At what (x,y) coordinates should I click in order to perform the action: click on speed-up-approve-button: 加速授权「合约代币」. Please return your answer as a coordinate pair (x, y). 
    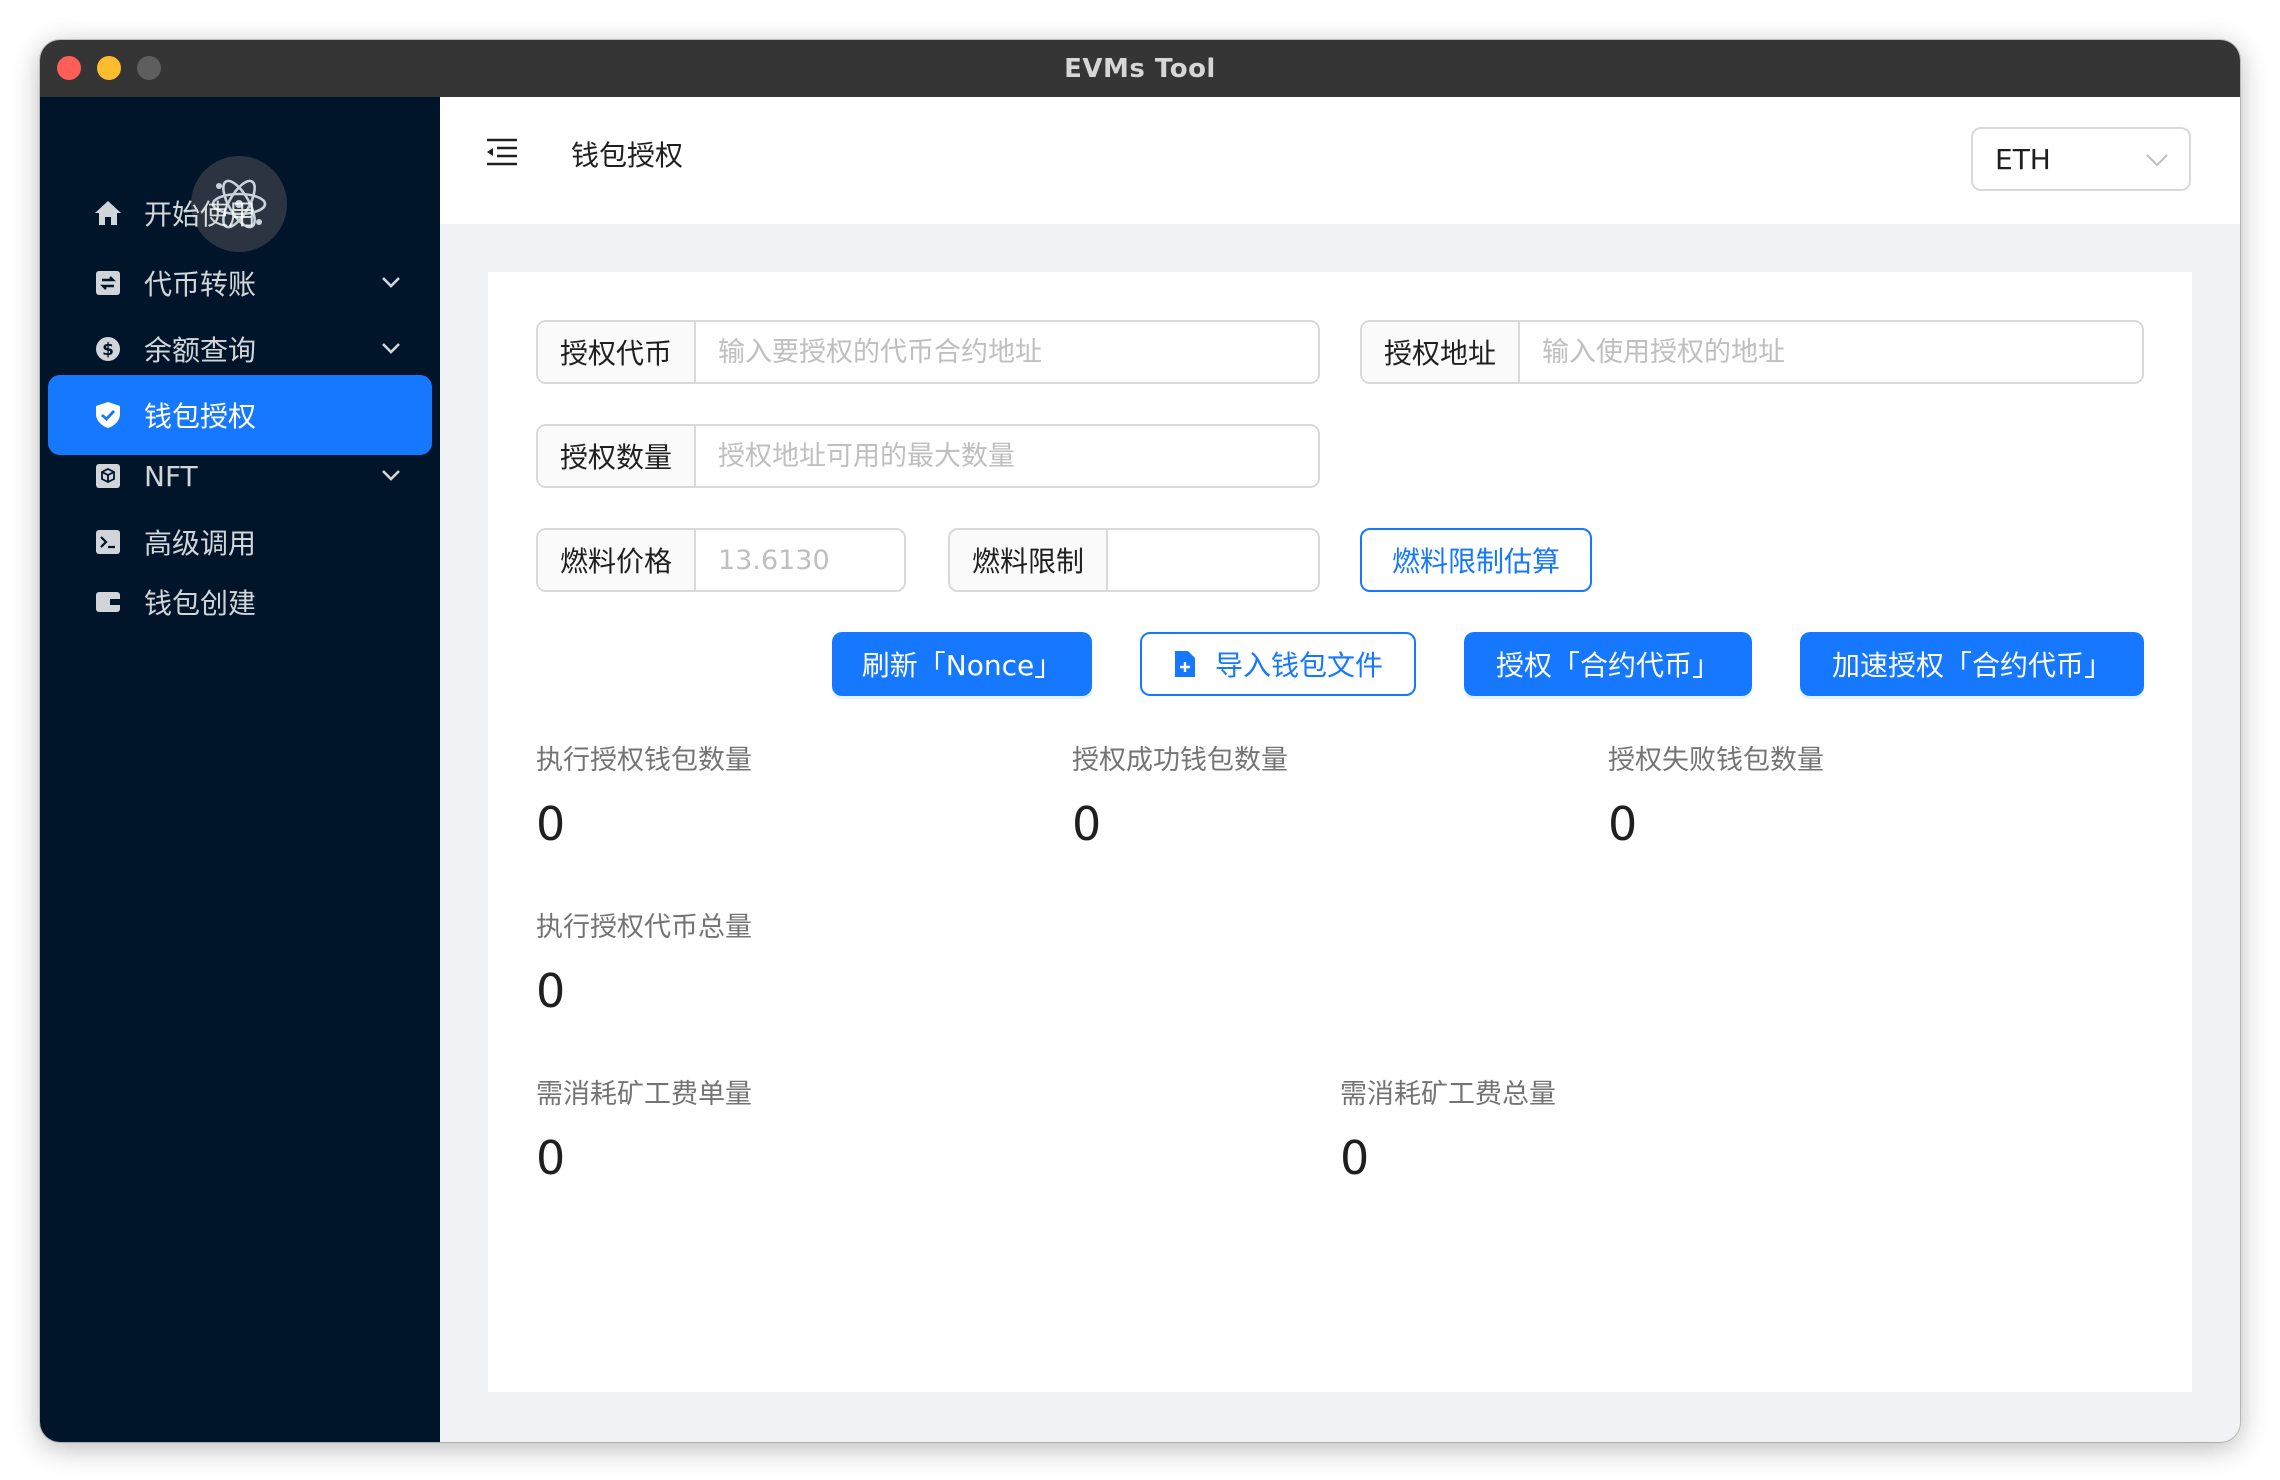
    Looking at the image, I should click on (1972, 664).